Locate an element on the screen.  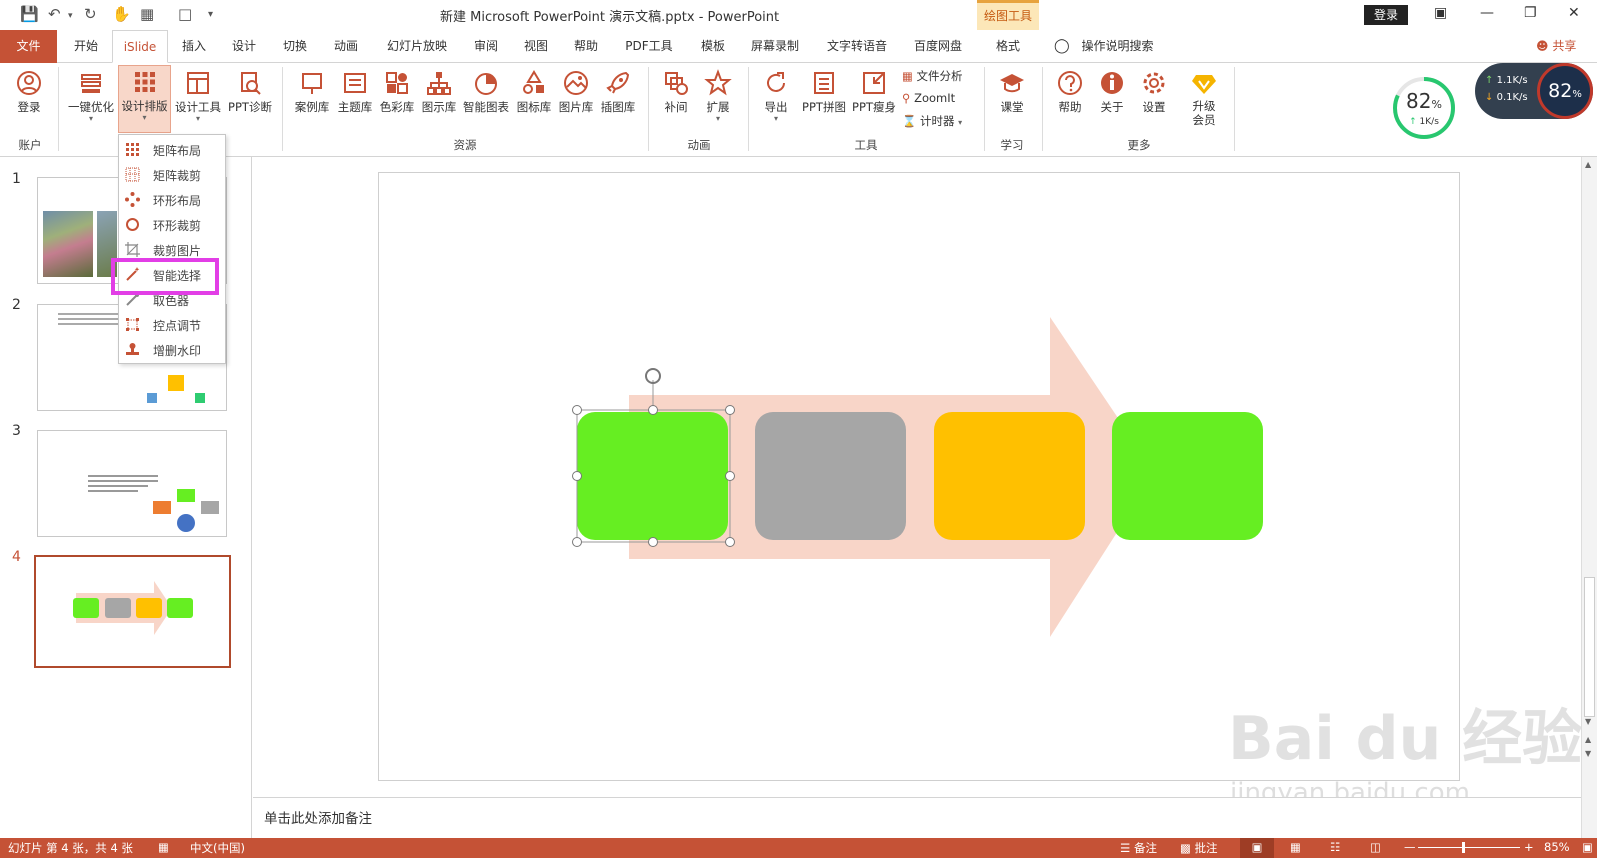
ribbon-display-icon: ▣ is located at coordinates (1440, 13).